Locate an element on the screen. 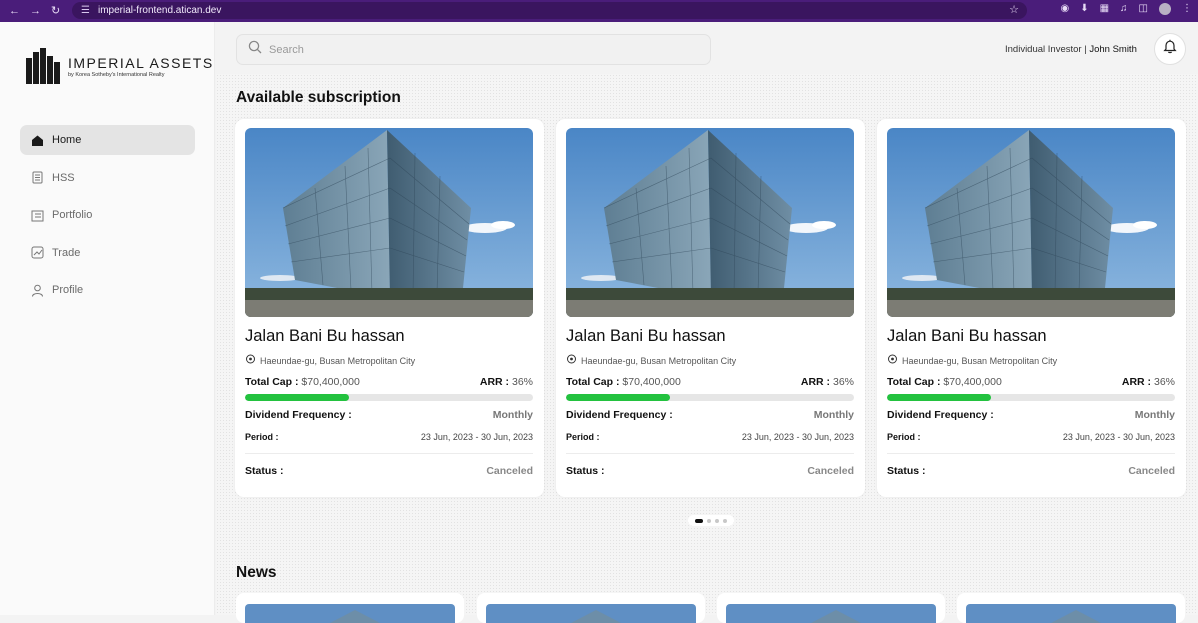 The height and width of the screenshot is (623, 1198). sidebar-item-portfolio: Portfolio is located at coordinates (107, 215).